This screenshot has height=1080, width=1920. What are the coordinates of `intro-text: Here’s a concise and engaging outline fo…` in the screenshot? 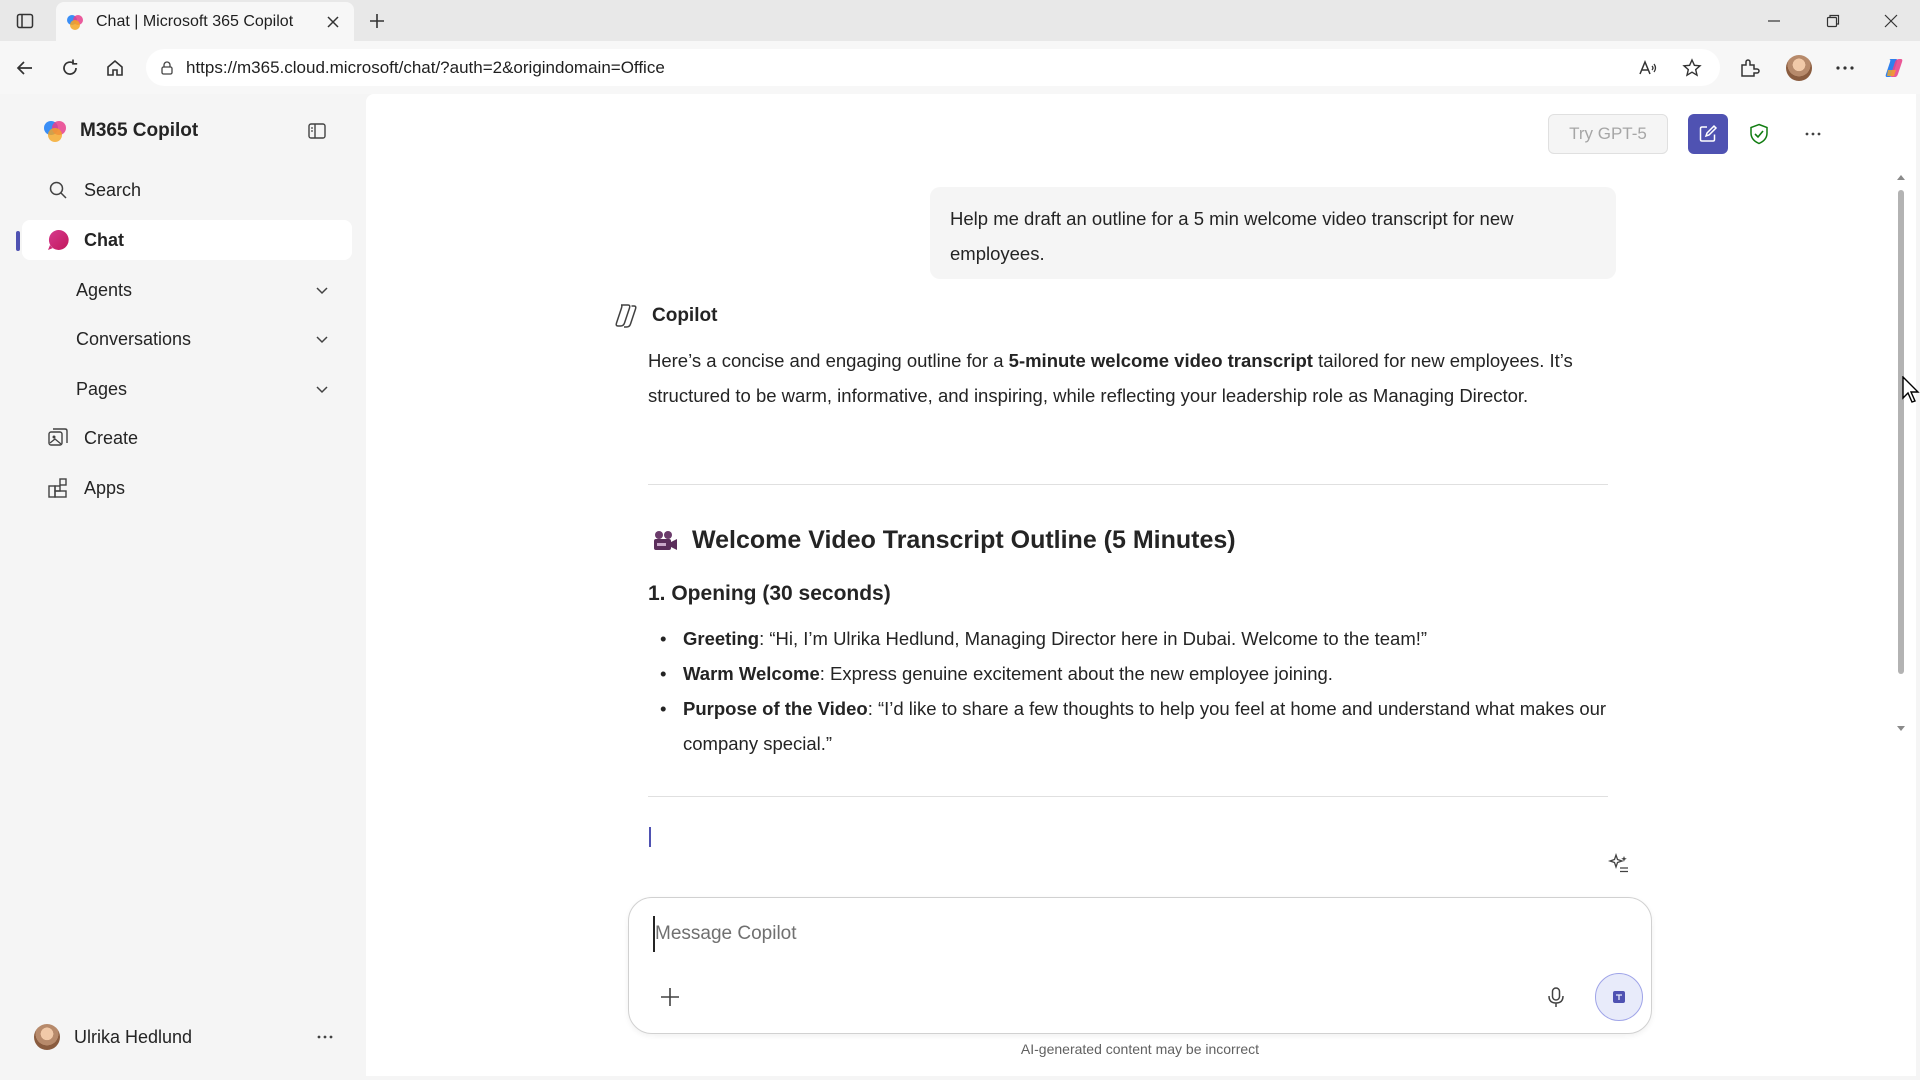 It's located at (828, 360).